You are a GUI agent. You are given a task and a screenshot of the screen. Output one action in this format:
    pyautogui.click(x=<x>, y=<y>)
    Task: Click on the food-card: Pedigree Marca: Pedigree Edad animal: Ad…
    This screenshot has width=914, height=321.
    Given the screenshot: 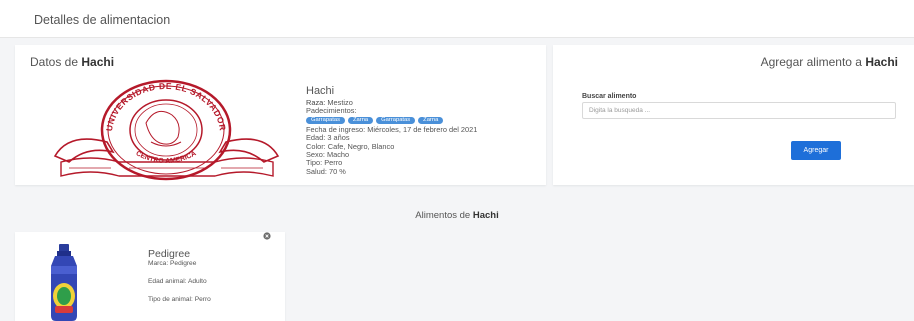 What is the action you would take?
    pyautogui.click(x=150, y=276)
    